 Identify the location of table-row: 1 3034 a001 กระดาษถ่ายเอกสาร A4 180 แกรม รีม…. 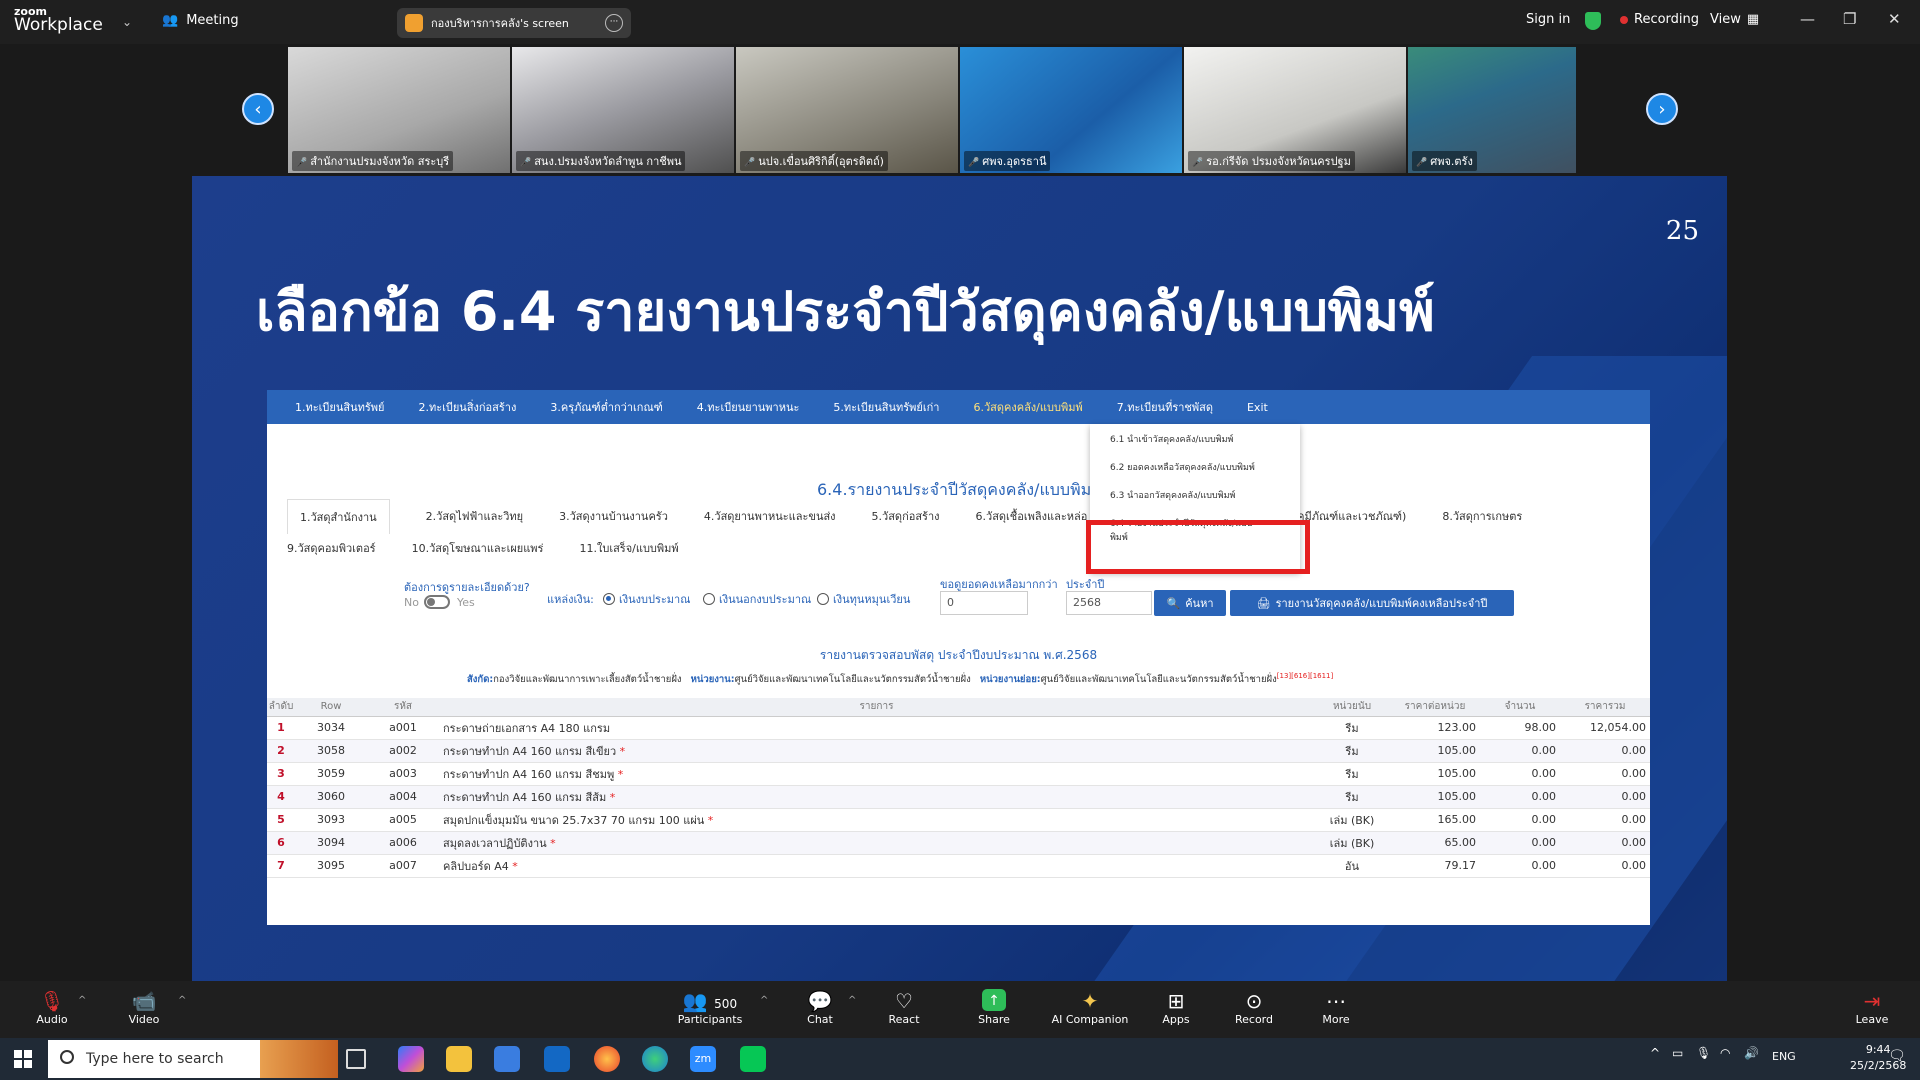
(958, 728).